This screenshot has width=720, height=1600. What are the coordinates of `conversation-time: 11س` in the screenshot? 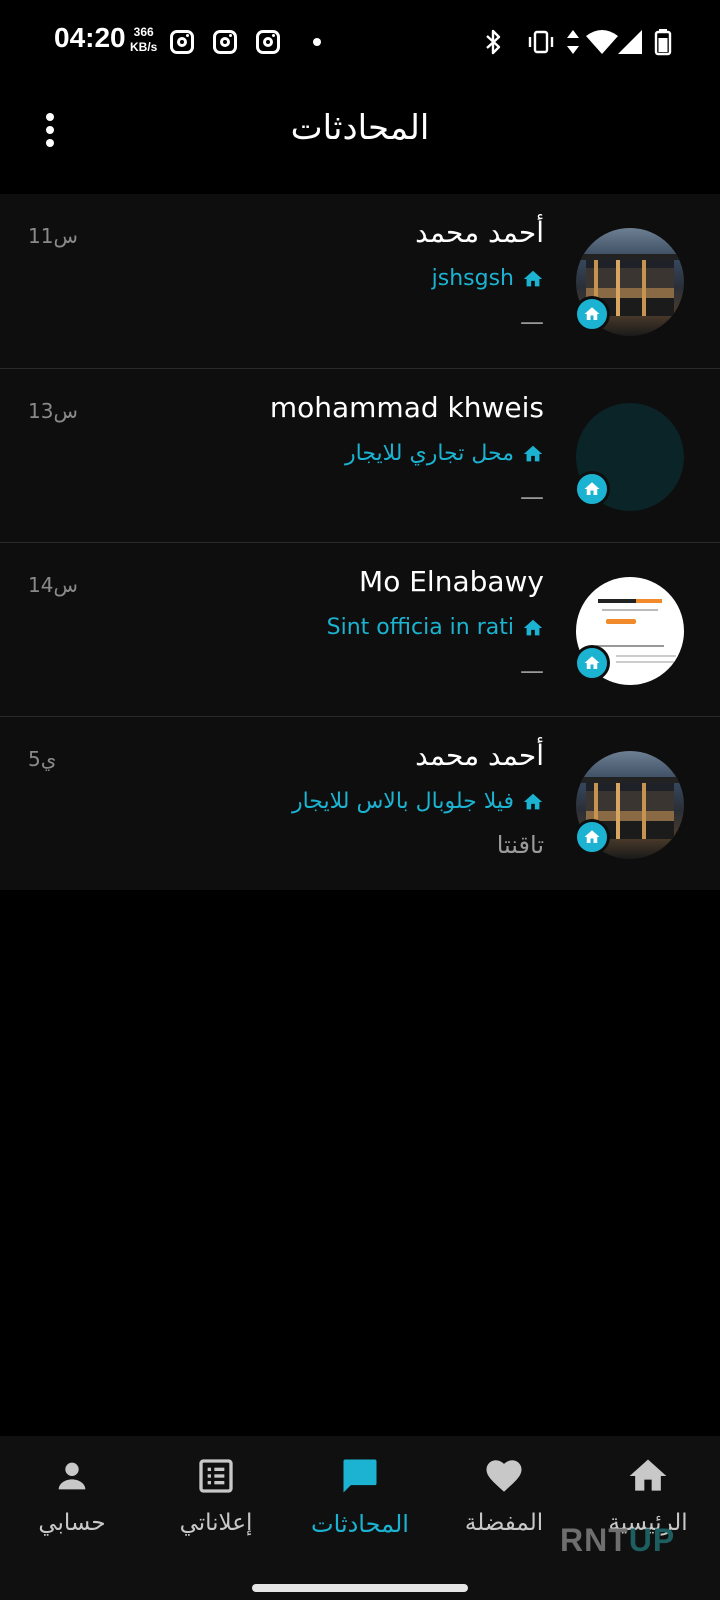 It's located at (53, 236).